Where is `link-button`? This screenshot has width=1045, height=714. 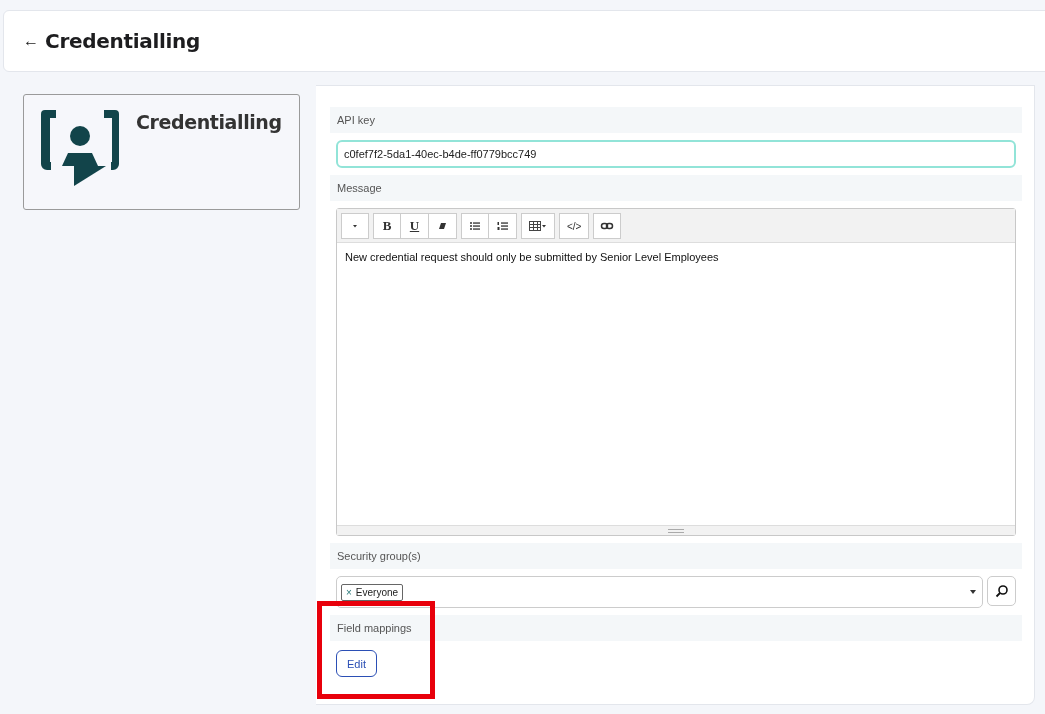 link-button is located at coordinates (607, 226).